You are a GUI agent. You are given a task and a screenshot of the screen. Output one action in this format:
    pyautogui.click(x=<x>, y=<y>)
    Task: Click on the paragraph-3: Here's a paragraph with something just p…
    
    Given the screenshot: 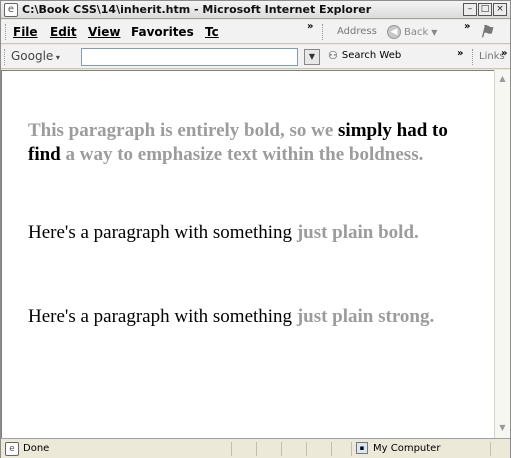 What is the action you would take?
    pyautogui.click(x=250, y=317)
    